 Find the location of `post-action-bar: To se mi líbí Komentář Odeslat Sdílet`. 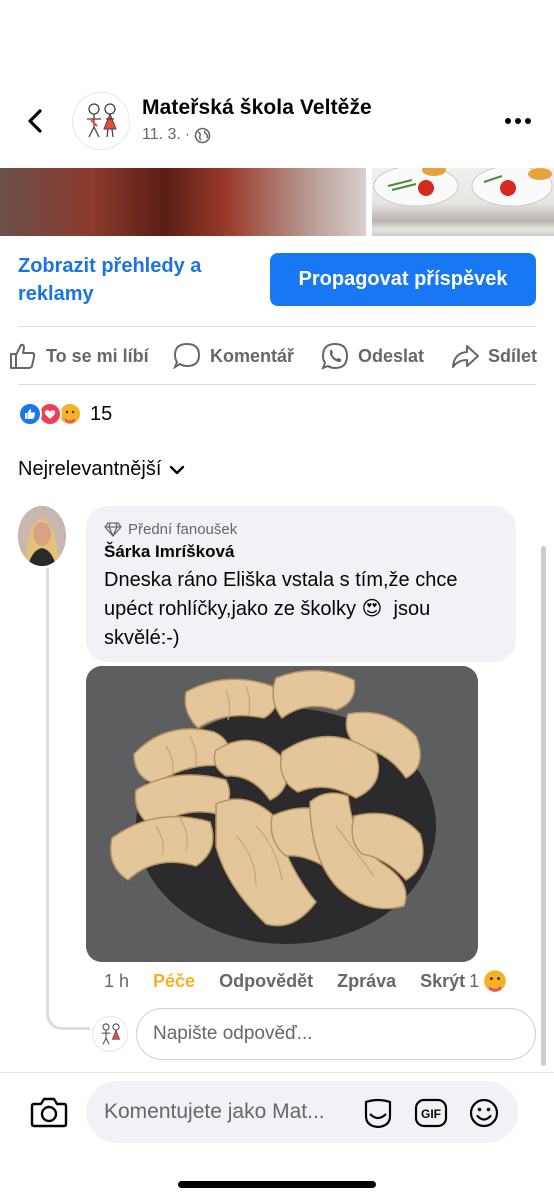

post-action-bar: To se mi líbí Komentář Odeslat Sdílet is located at coordinates (277, 356).